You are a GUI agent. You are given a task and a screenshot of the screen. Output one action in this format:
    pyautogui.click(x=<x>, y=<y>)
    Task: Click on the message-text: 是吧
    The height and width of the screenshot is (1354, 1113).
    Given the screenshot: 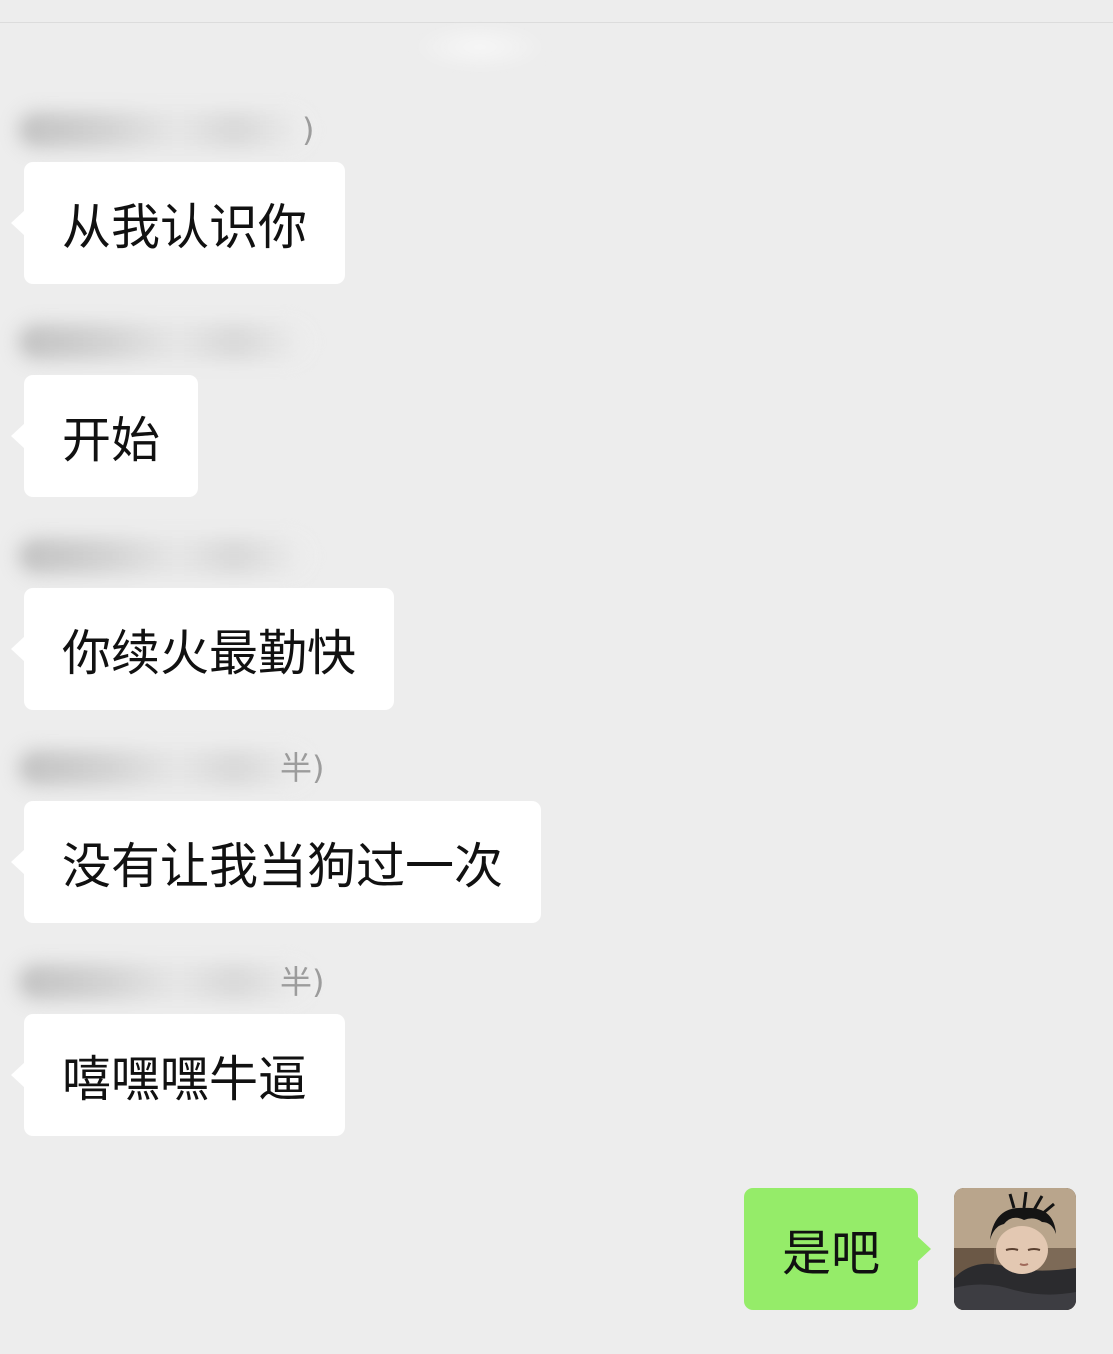 What is the action you would take?
    pyautogui.click(x=830, y=1253)
    